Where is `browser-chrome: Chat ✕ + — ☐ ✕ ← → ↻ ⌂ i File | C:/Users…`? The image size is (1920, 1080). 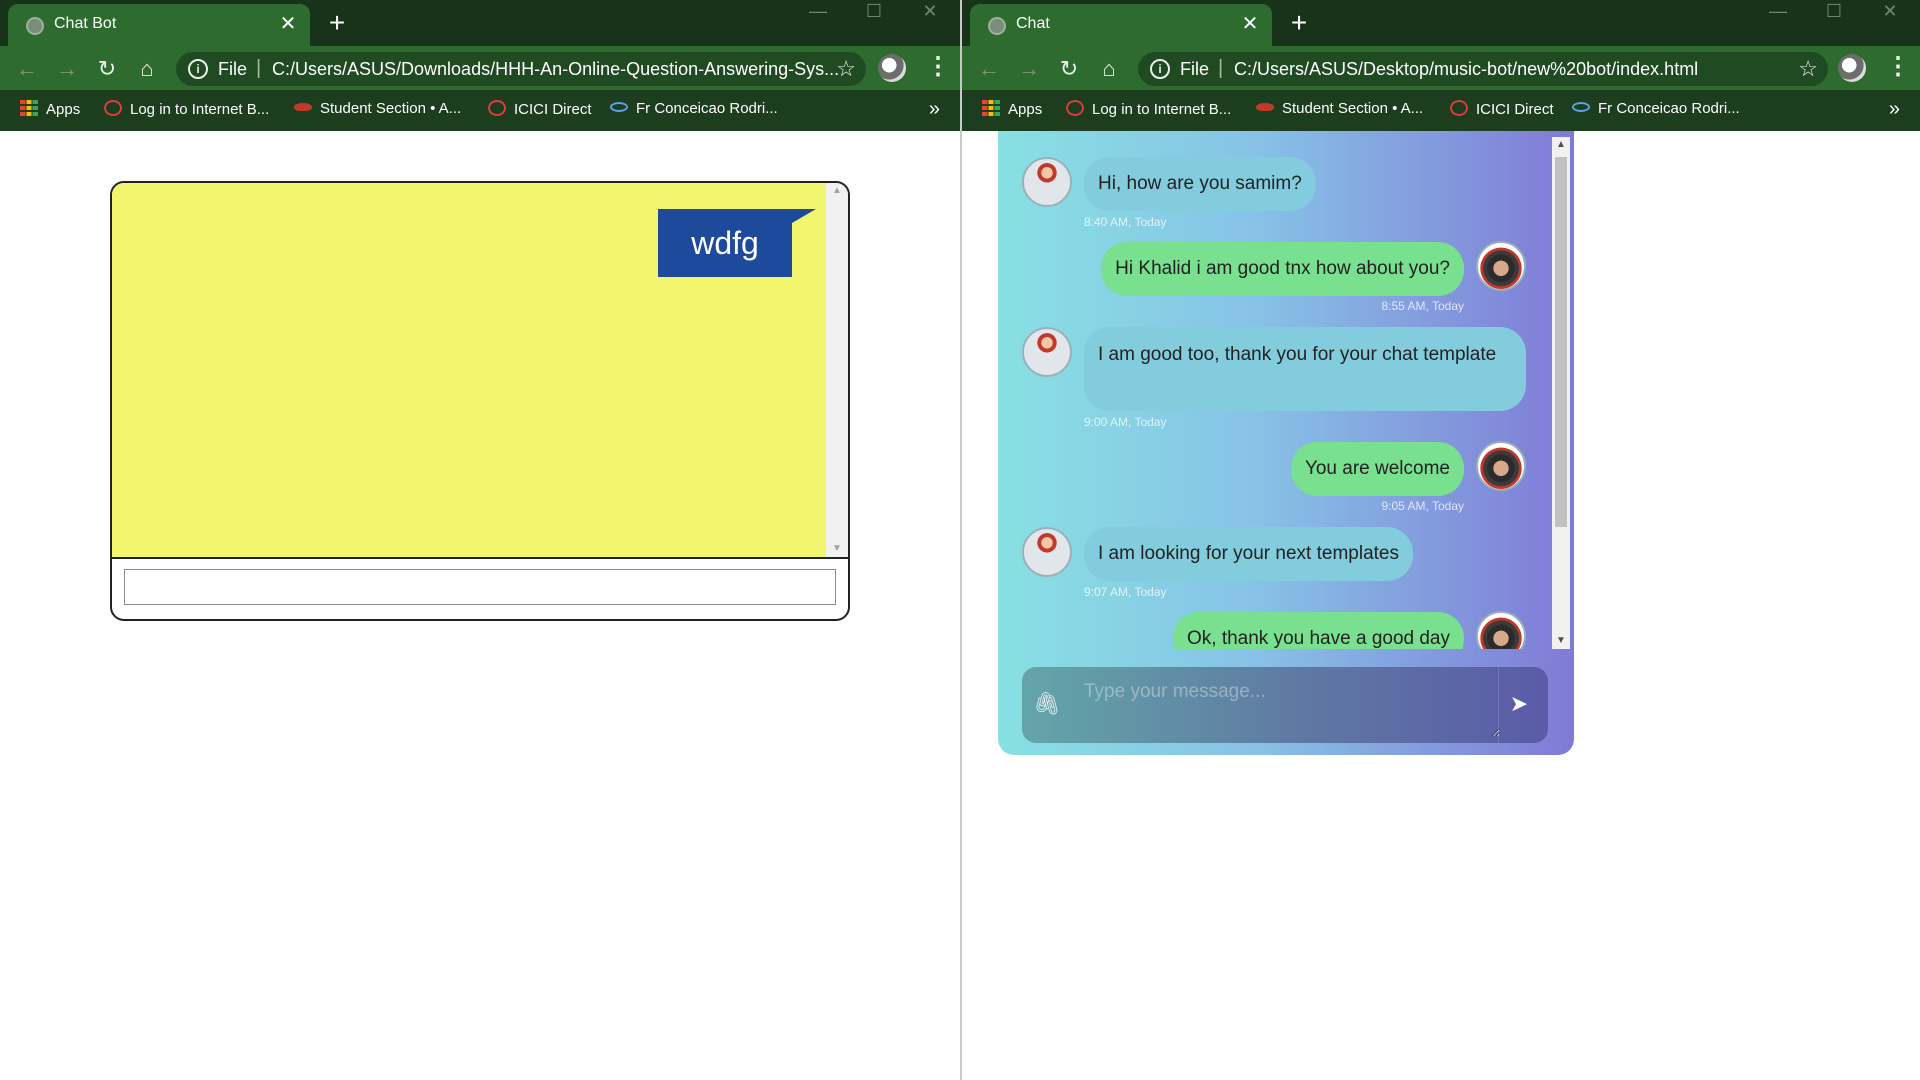
browser-chrome: Chat ✕ + — ☐ ✕ ← → ↻ ⌂ i File | C:/Users… is located at coordinates (1441, 65).